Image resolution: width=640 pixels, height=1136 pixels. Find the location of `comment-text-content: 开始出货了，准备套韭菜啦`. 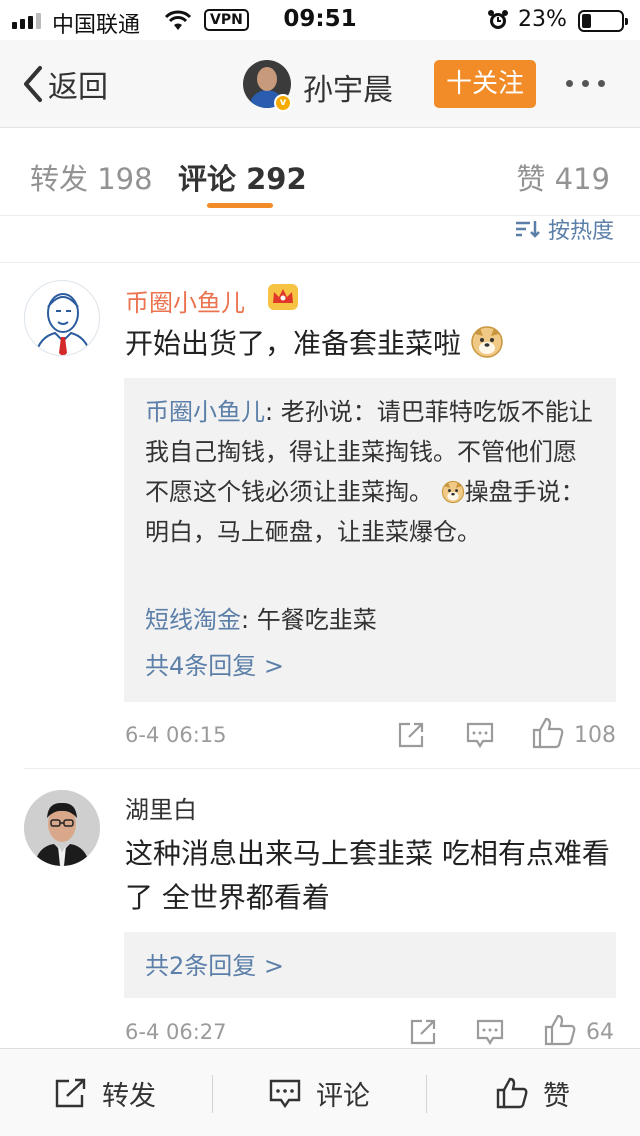

comment-text-content: 开始出货了，准备套韭菜啦 is located at coordinates (293, 343).